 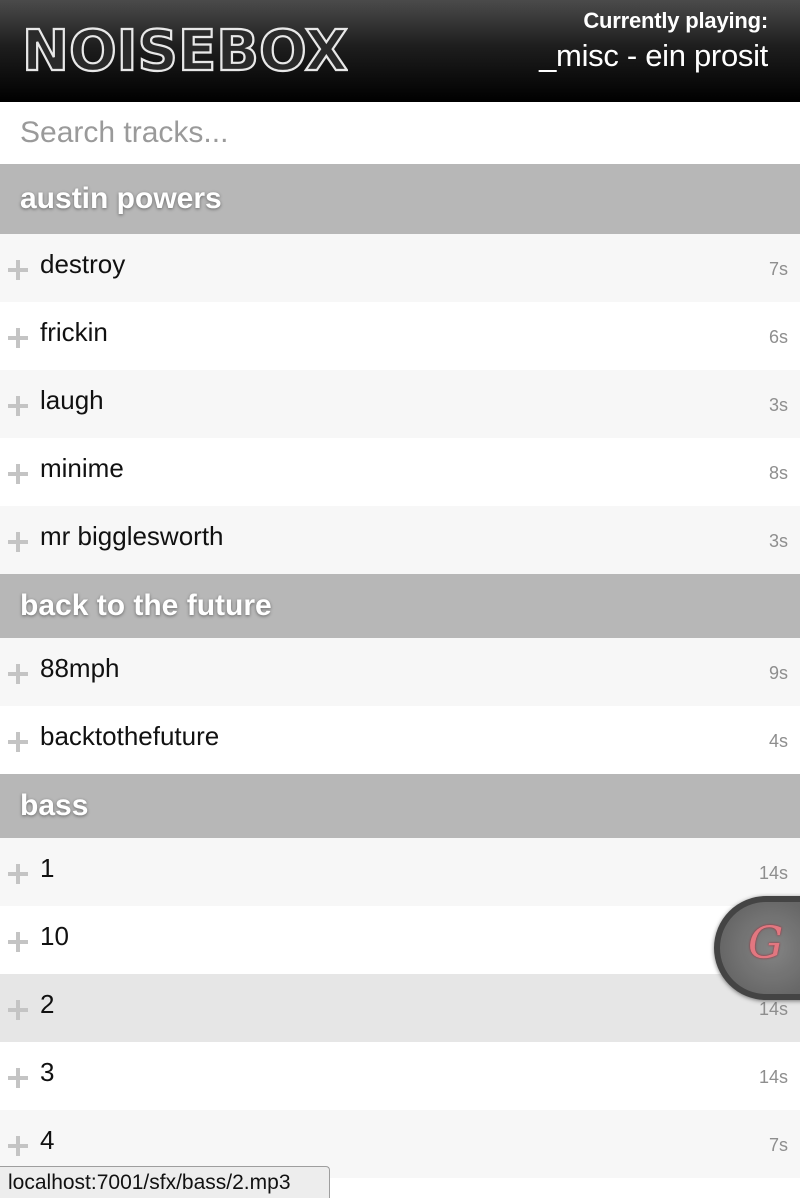 I want to click on track-row: 1 14s, so click(x=400, y=872).